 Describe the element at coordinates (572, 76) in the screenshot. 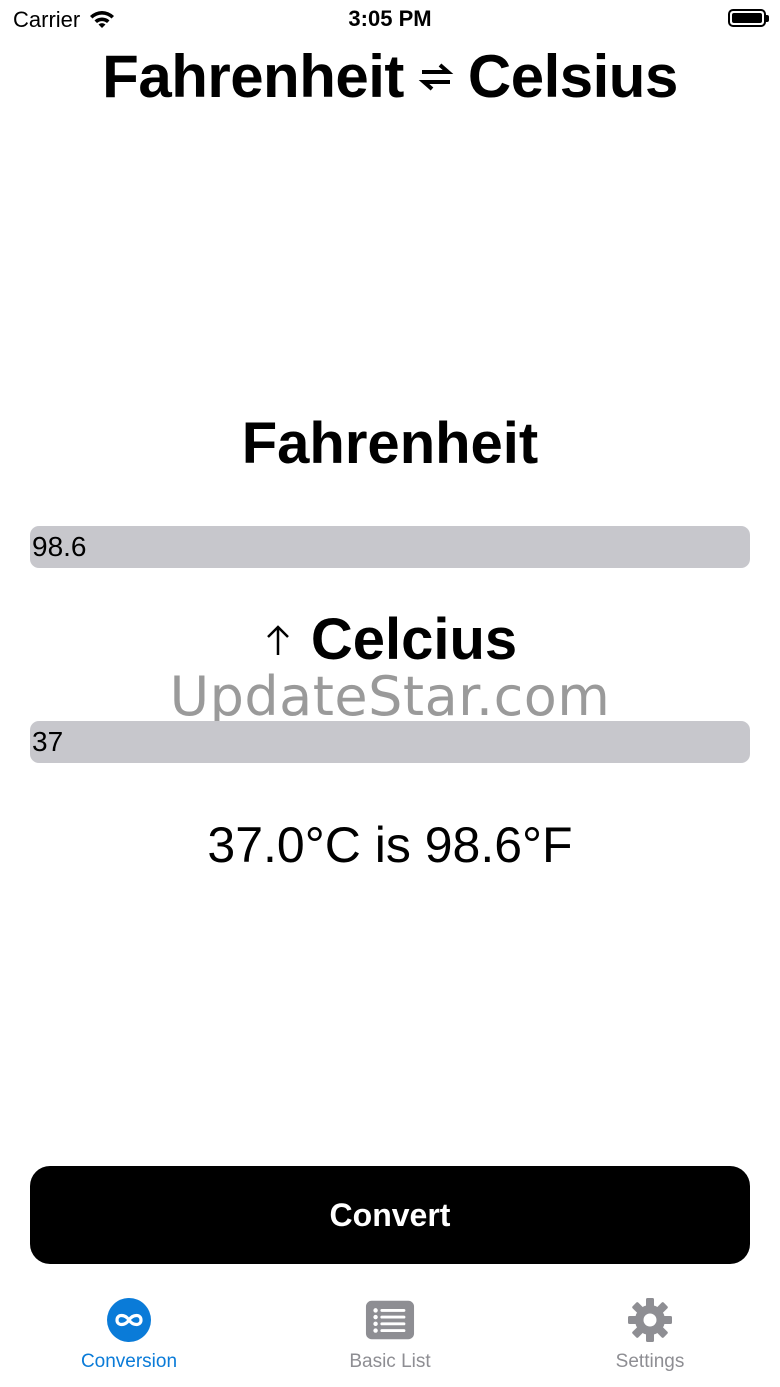

I see `title-right: Celsius` at that location.